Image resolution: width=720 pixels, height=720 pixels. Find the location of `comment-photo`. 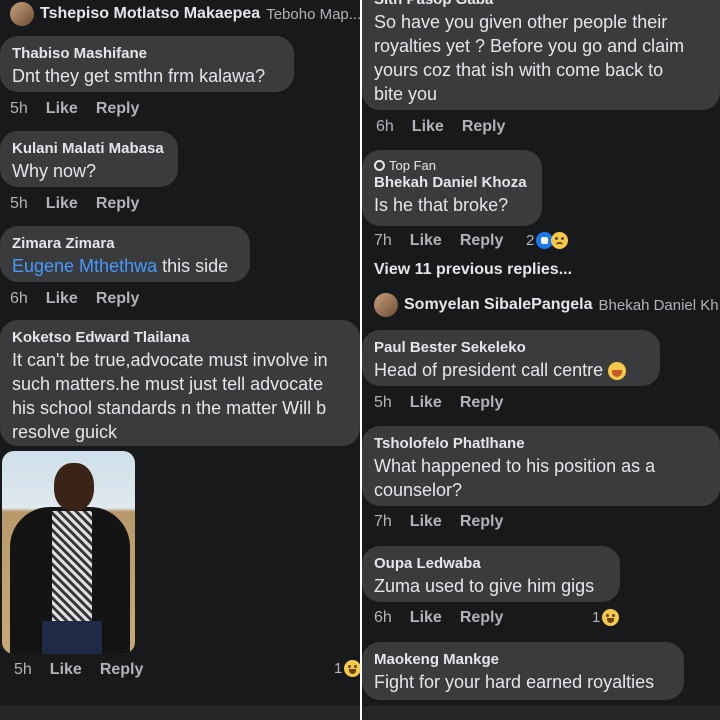

comment-photo is located at coordinates (68, 552).